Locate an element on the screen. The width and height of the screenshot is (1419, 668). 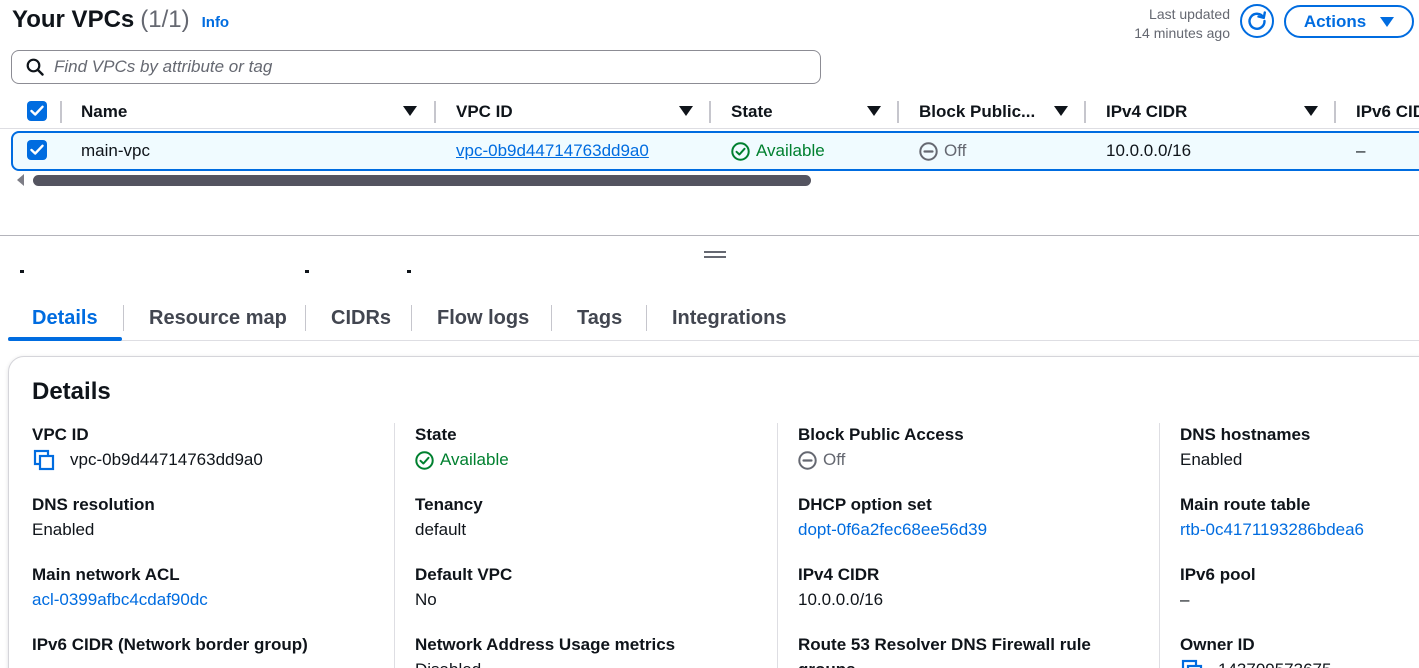
cell-name: main-vpc is located at coordinates (115, 150).